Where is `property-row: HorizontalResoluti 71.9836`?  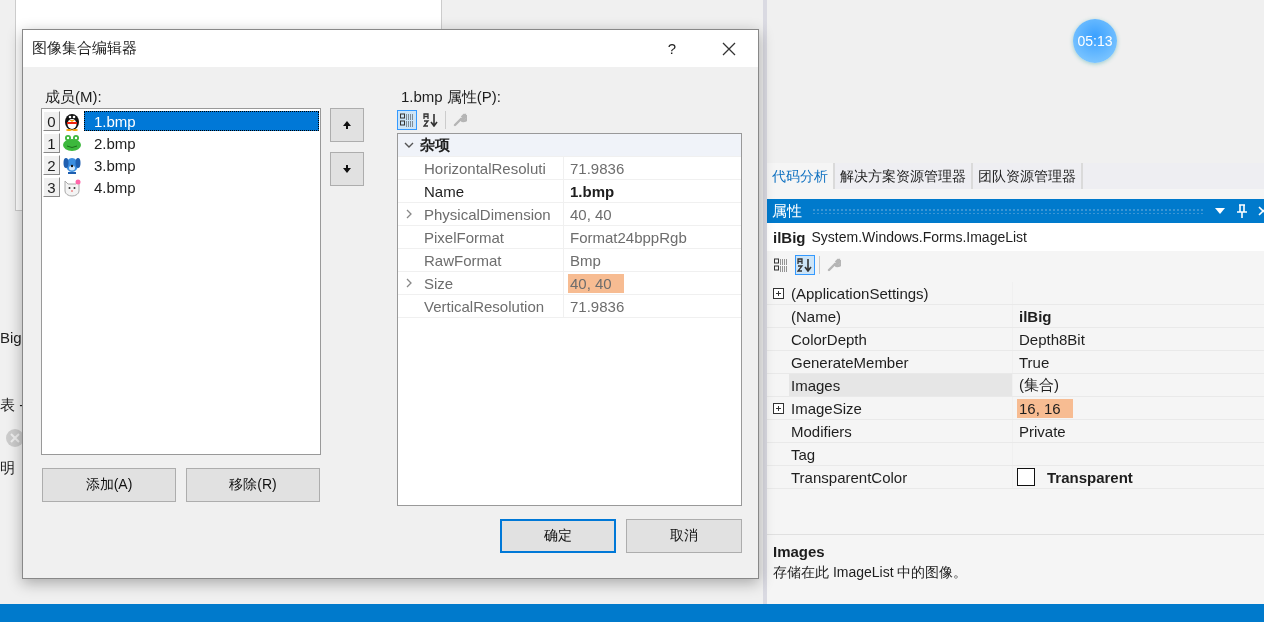 property-row: HorizontalResoluti 71.9836 is located at coordinates (569, 168).